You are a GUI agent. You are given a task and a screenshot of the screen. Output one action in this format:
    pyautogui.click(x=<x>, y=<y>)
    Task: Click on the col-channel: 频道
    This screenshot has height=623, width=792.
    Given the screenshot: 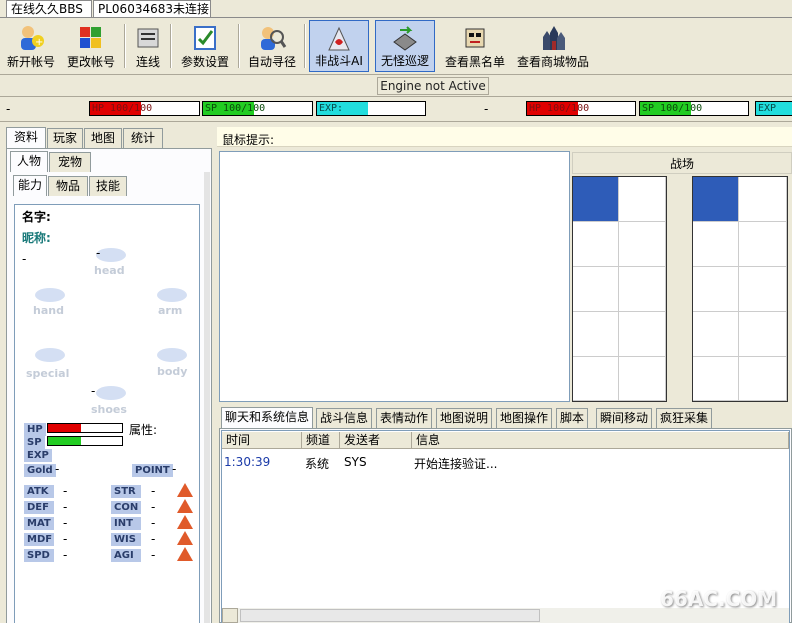 What is the action you would take?
    pyautogui.click(x=321, y=440)
    